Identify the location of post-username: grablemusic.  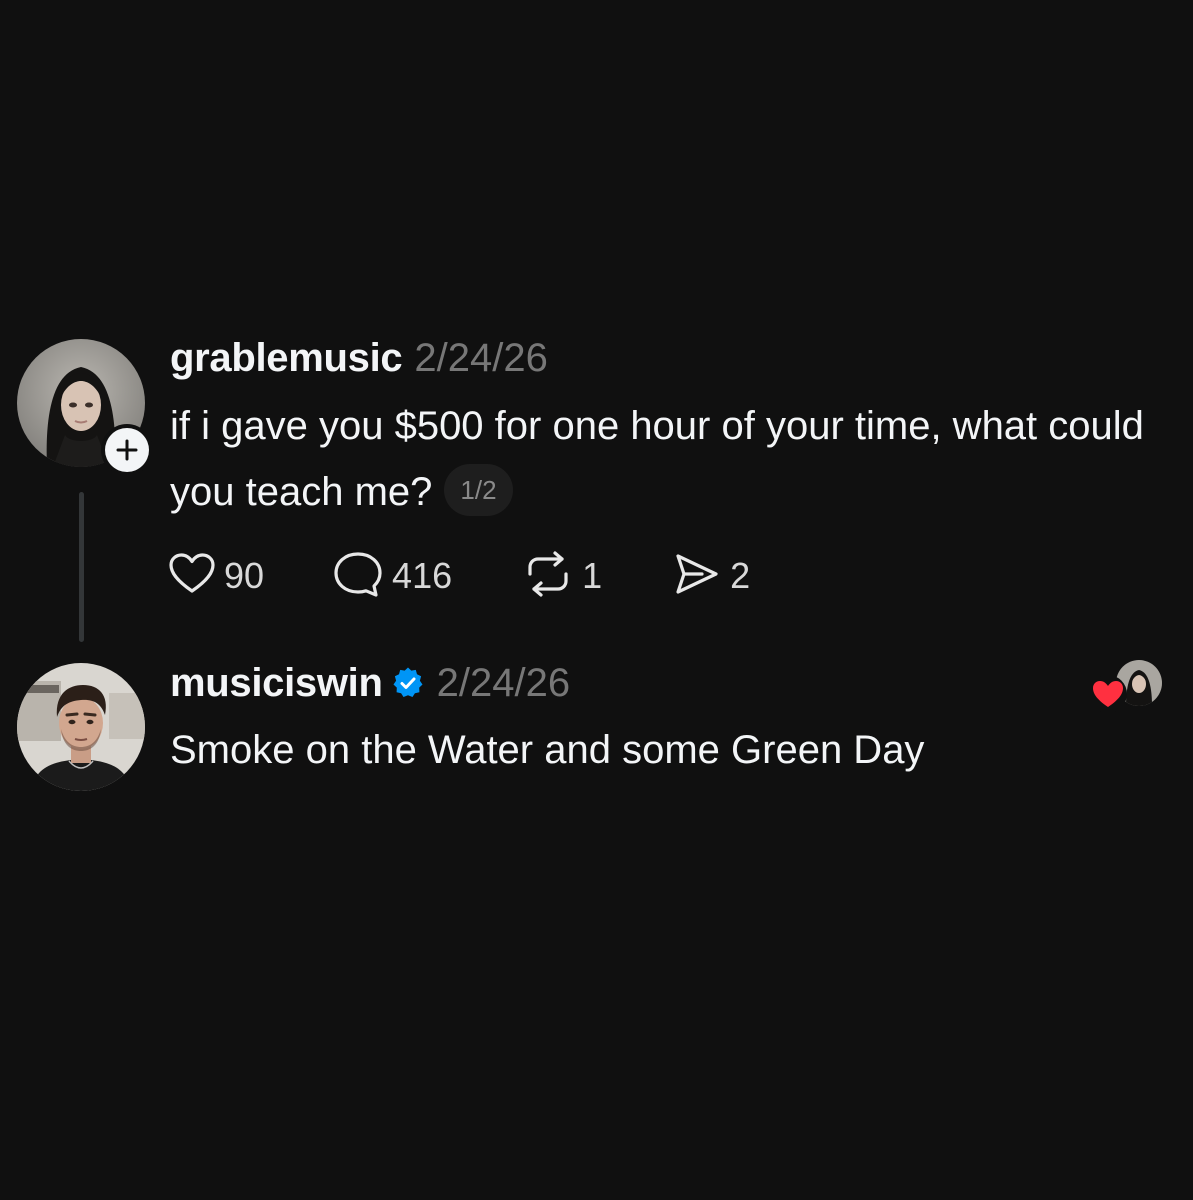
(286, 358).